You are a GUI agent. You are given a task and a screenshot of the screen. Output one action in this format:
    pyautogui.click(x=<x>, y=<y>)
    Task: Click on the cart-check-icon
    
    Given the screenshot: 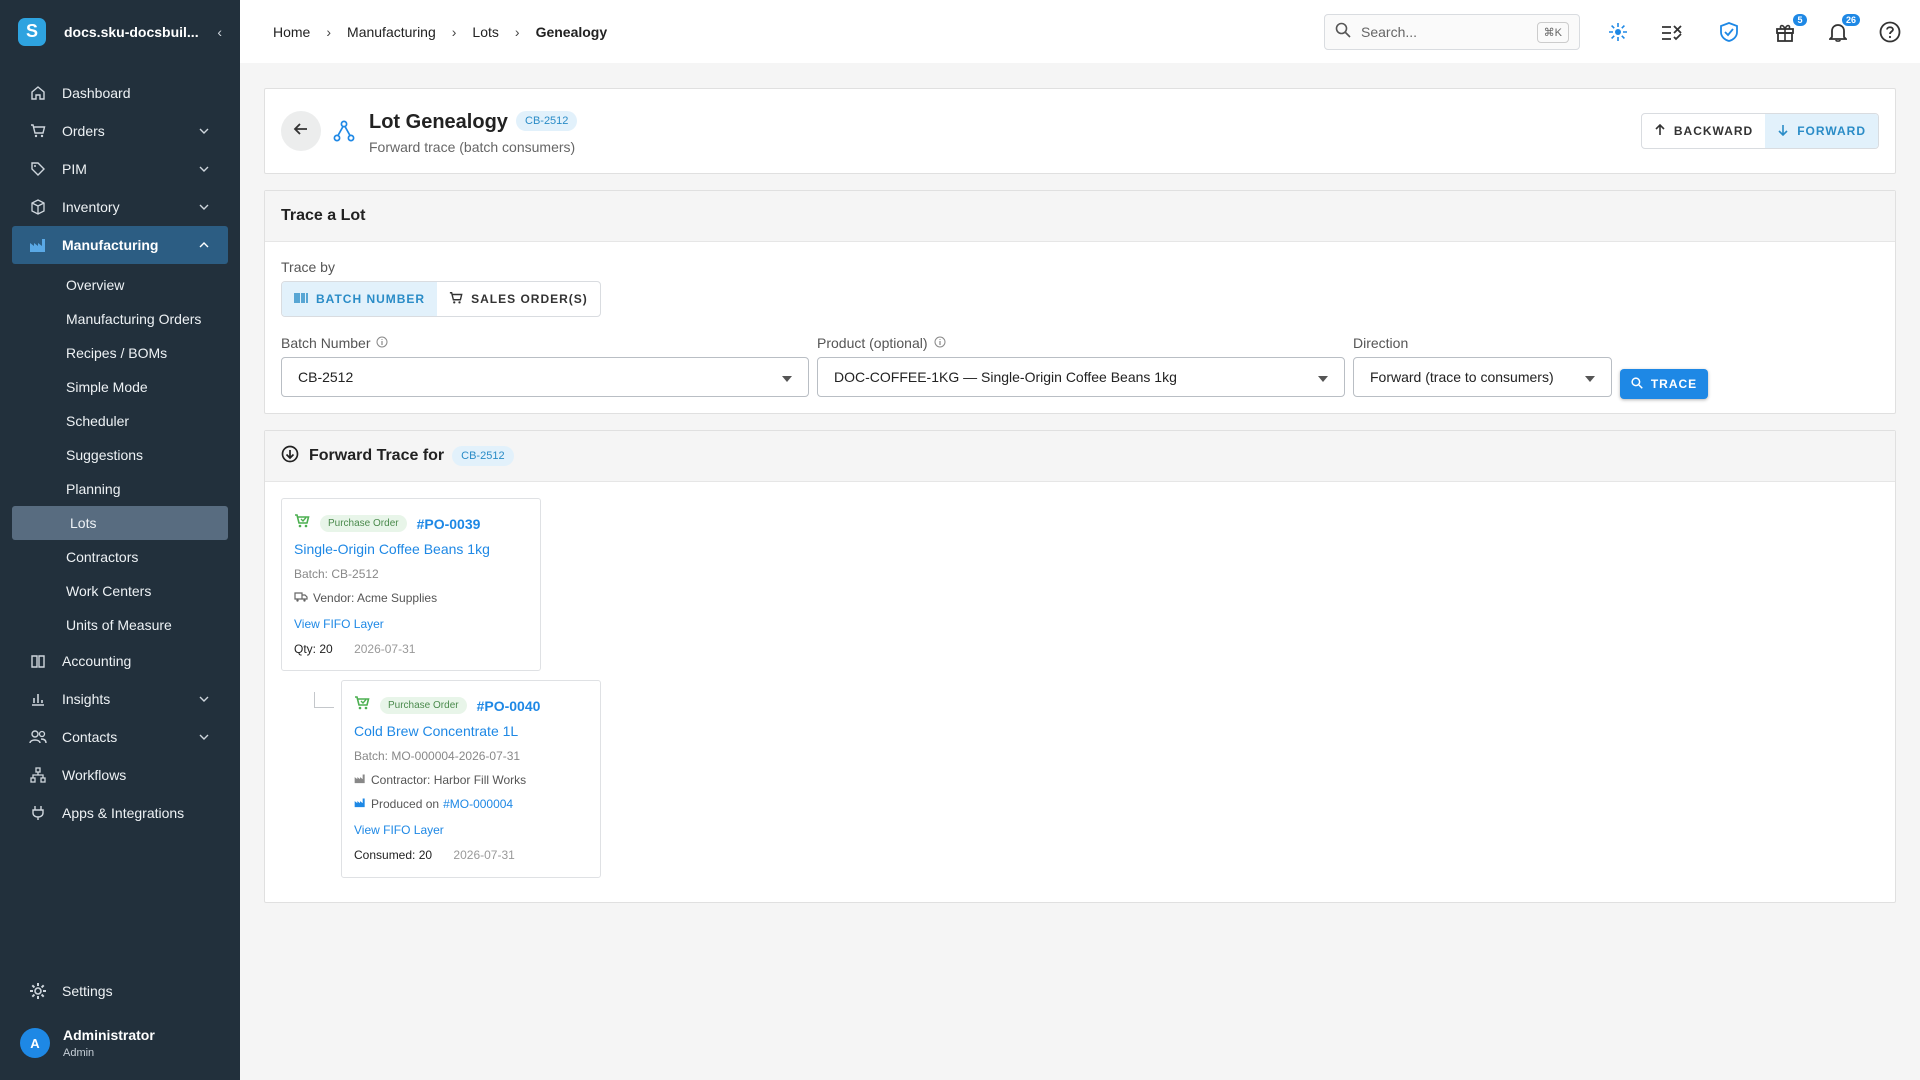 What is the action you would take?
    pyautogui.click(x=302, y=523)
    